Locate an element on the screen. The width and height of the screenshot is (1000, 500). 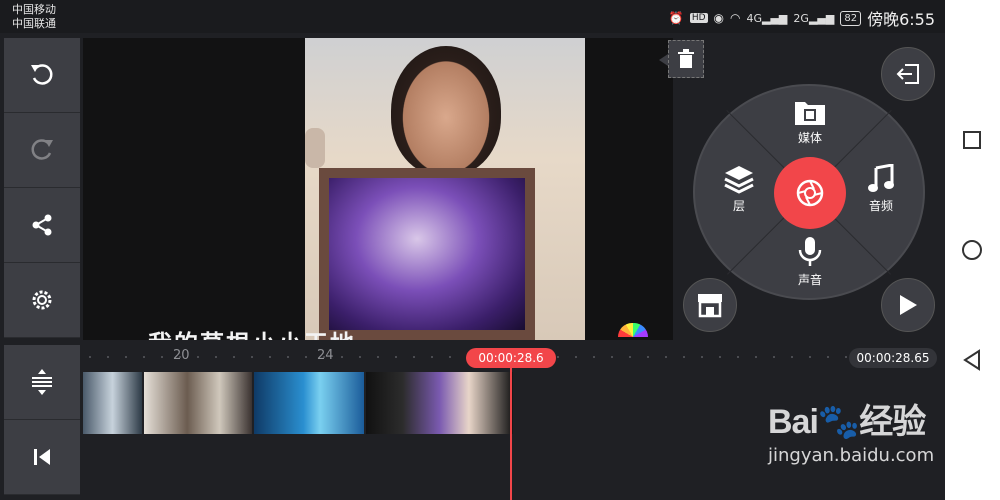
undo-icon is located at coordinates (42, 74).